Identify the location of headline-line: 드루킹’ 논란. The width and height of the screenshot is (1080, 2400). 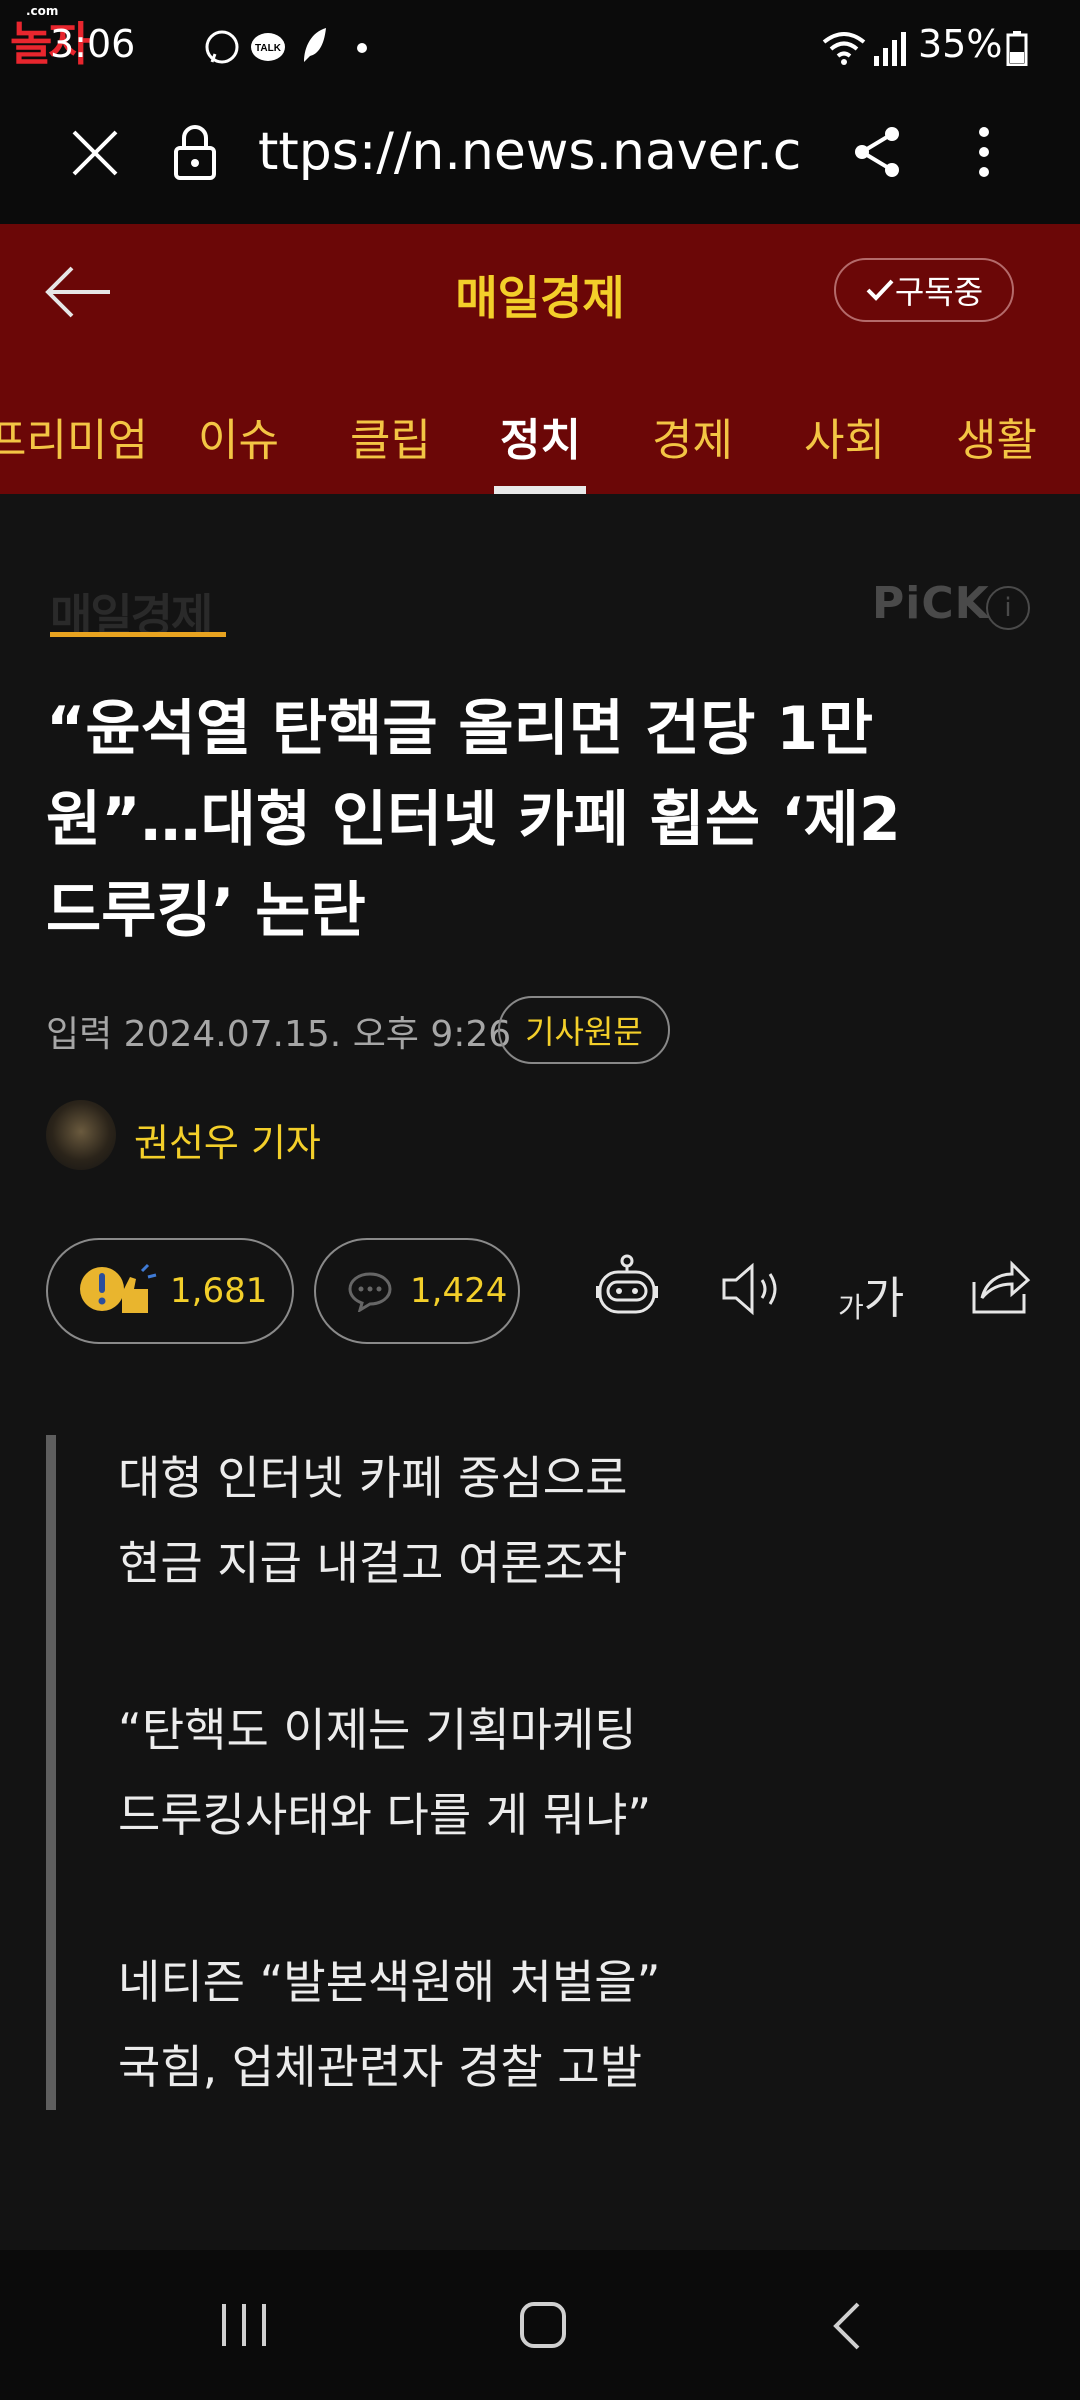
(206, 911).